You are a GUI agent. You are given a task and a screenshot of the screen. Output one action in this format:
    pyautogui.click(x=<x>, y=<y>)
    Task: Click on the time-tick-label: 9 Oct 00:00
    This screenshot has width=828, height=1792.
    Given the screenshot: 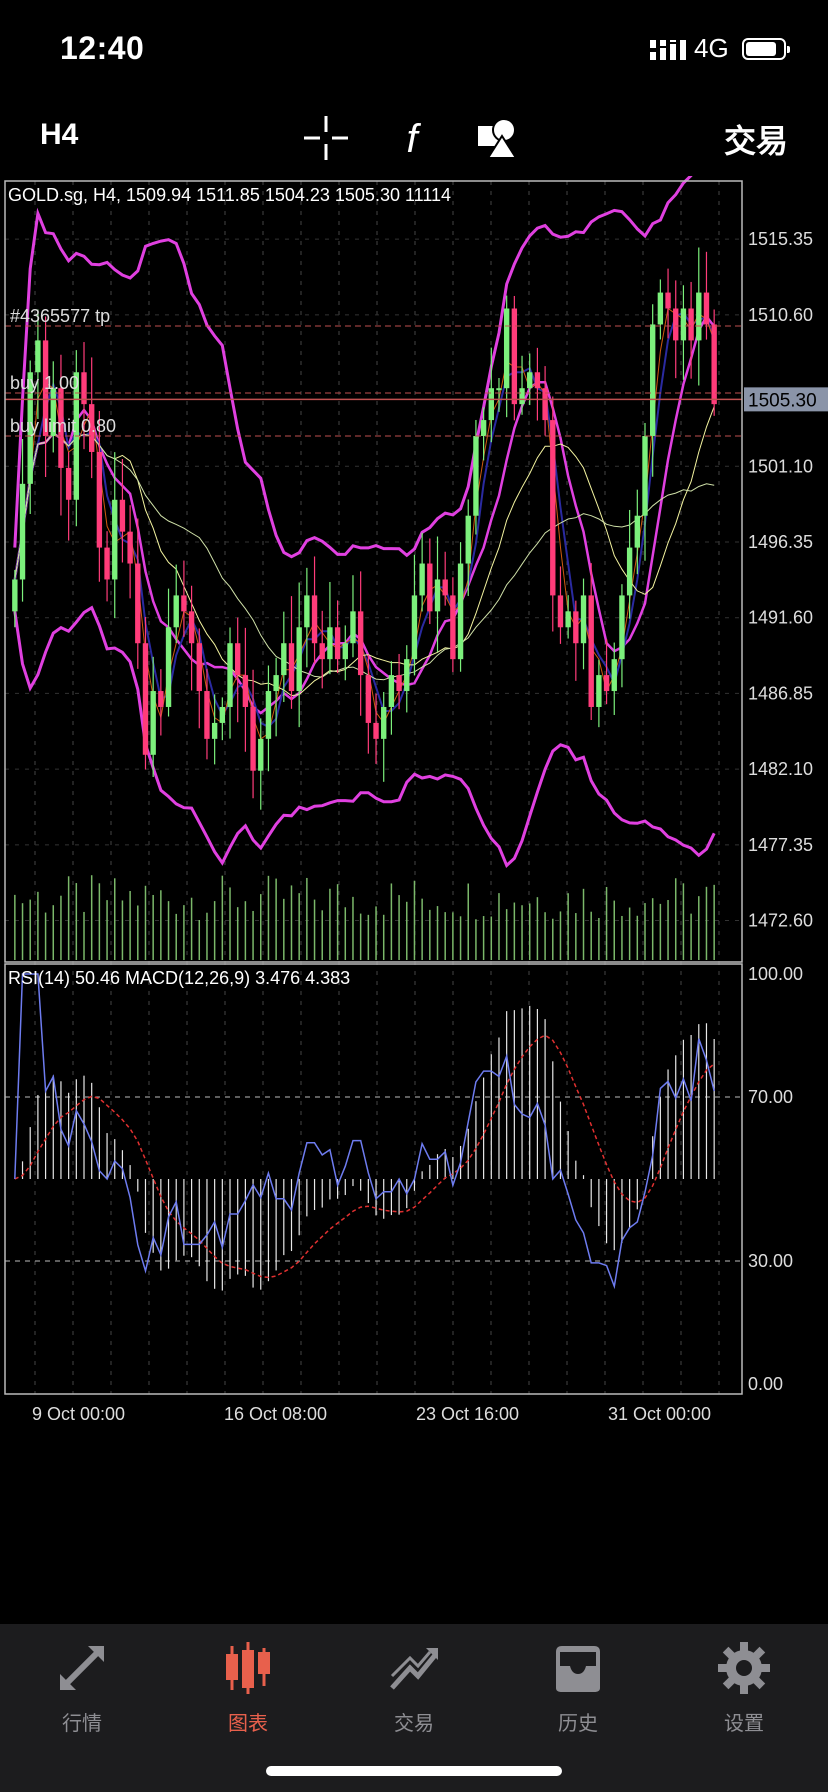 What is the action you would take?
    pyautogui.click(x=78, y=1414)
    